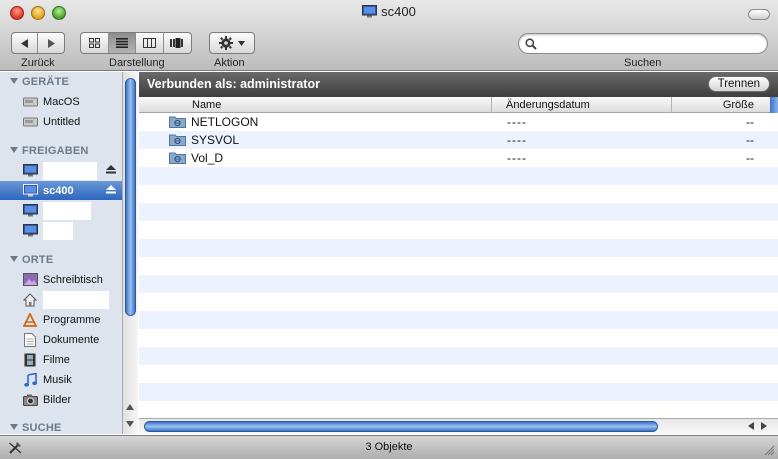 The image size is (778, 459). I want to click on action-menu-button, so click(232, 43).